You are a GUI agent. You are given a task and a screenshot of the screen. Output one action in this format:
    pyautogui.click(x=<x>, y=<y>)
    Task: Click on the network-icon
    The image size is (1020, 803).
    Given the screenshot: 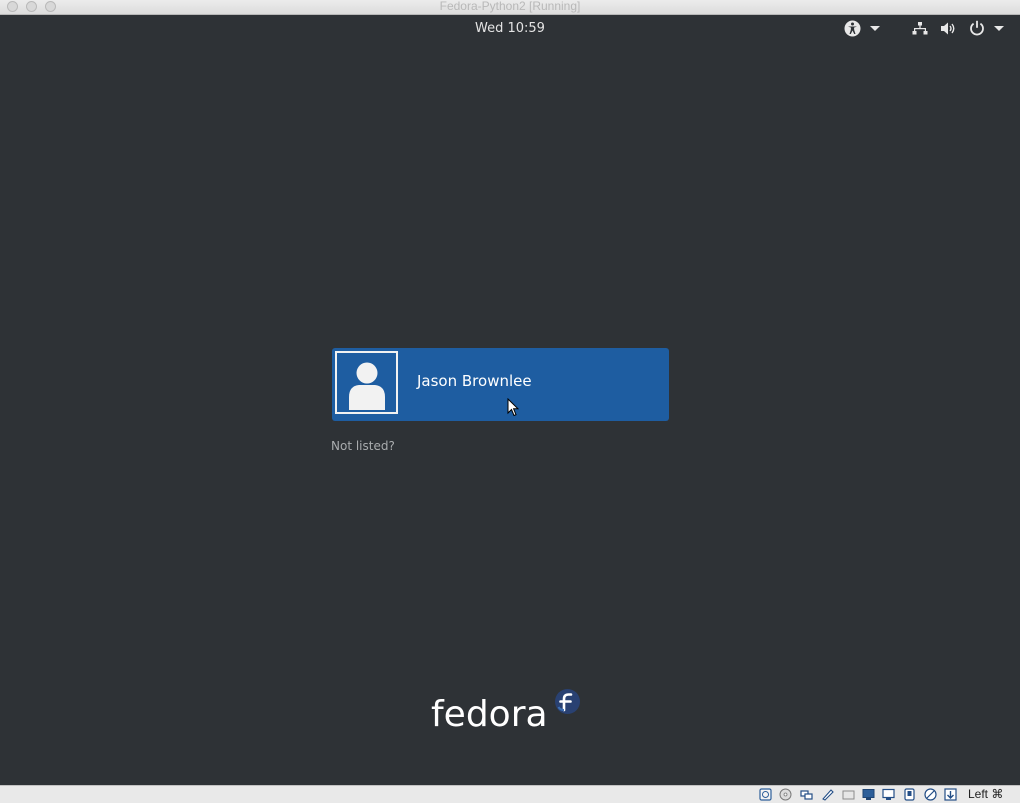 What is the action you would take?
    pyautogui.click(x=920, y=28)
    